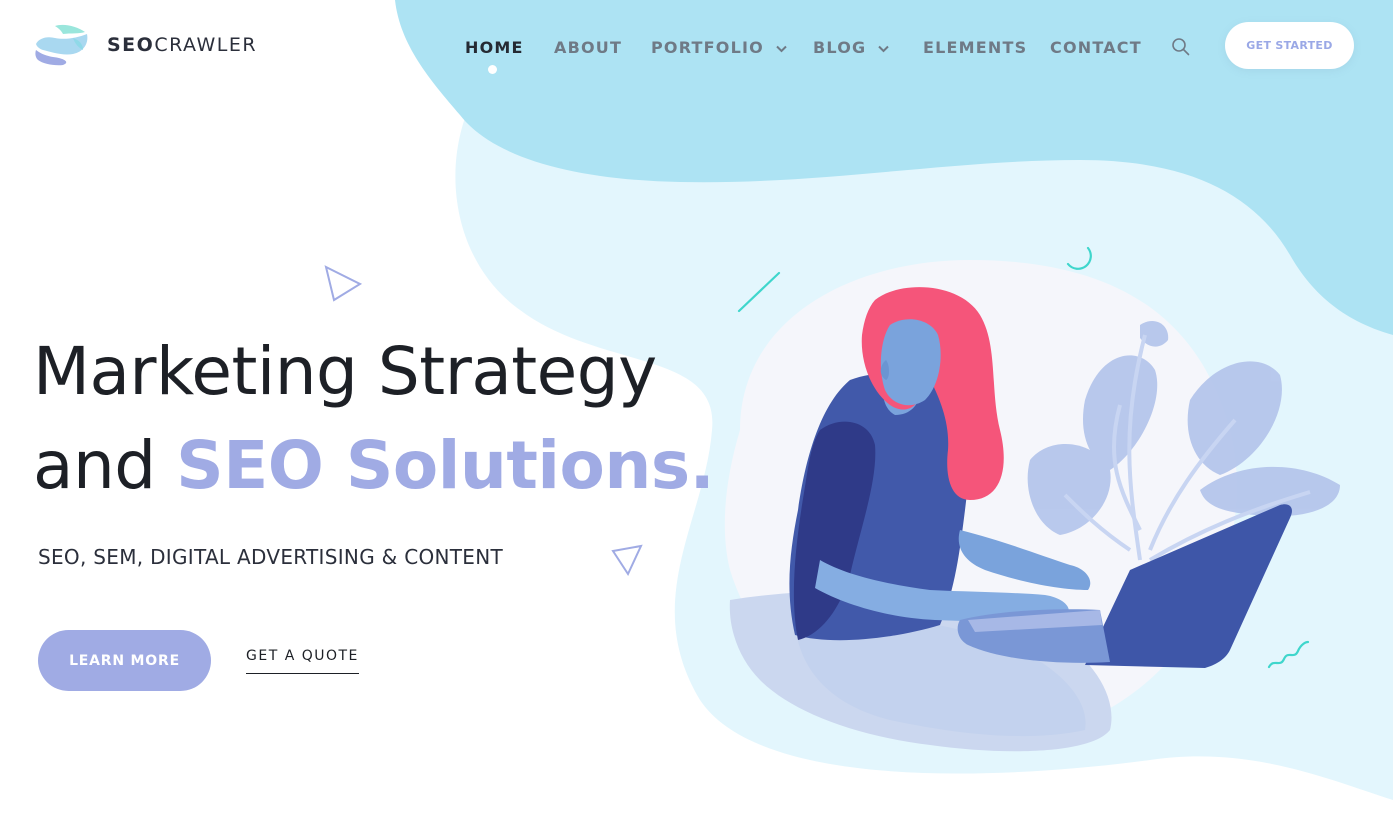 Image resolution: width=1393 pixels, height=817 pixels. Describe the element at coordinates (345, 371) in the screenshot. I see `hero-title-line1: Marketing Strategy` at that location.